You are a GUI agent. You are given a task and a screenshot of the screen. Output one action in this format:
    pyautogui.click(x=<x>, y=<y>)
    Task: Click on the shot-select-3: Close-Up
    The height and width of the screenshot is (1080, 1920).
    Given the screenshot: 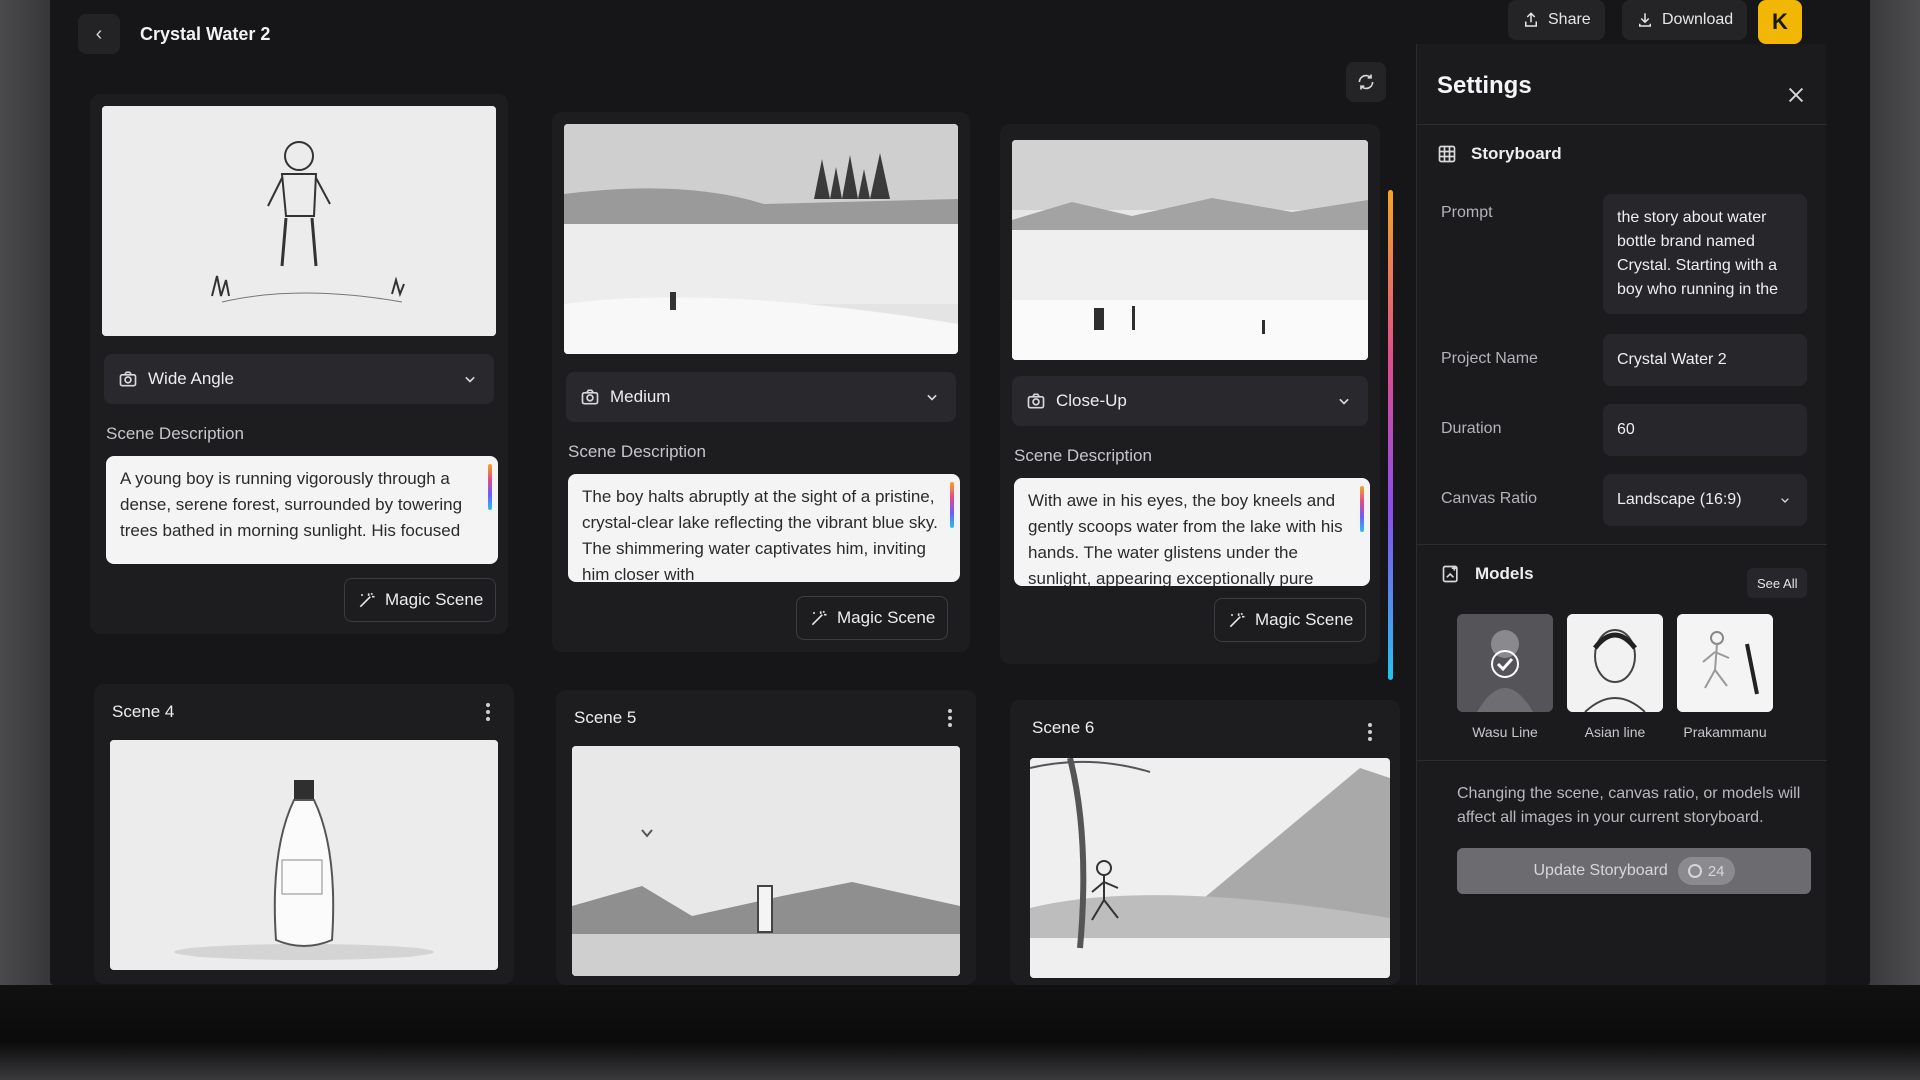 What is the action you would take?
    pyautogui.click(x=1190, y=401)
    